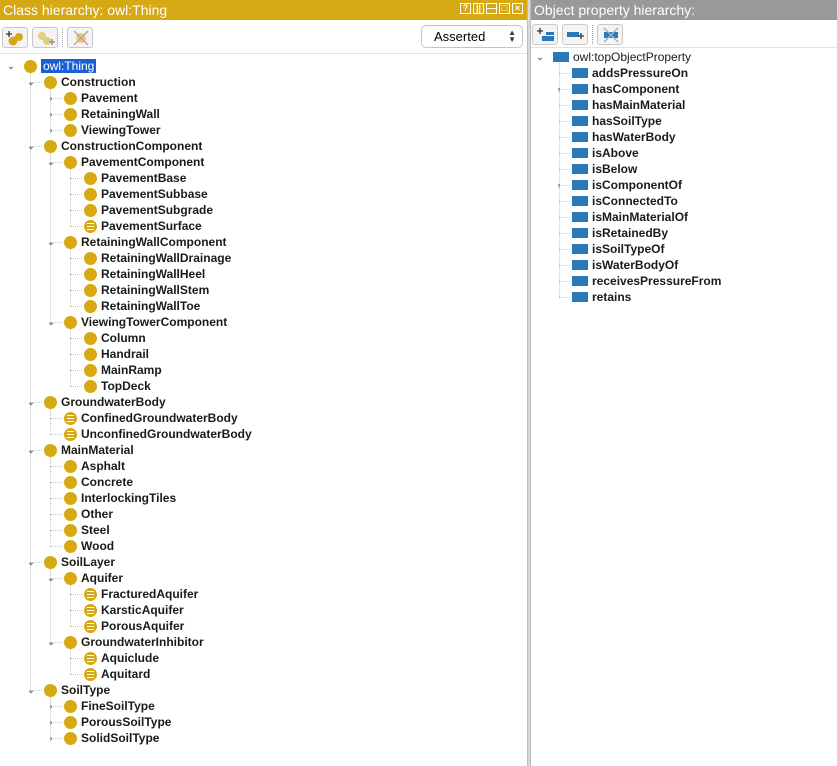 Image resolution: width=837 pixels, height=766 pixels. What do you see at coordinates (123, 370) in the screenshot?
I see `class-tree-row: MainRamp` at bounding box center [123, 370].